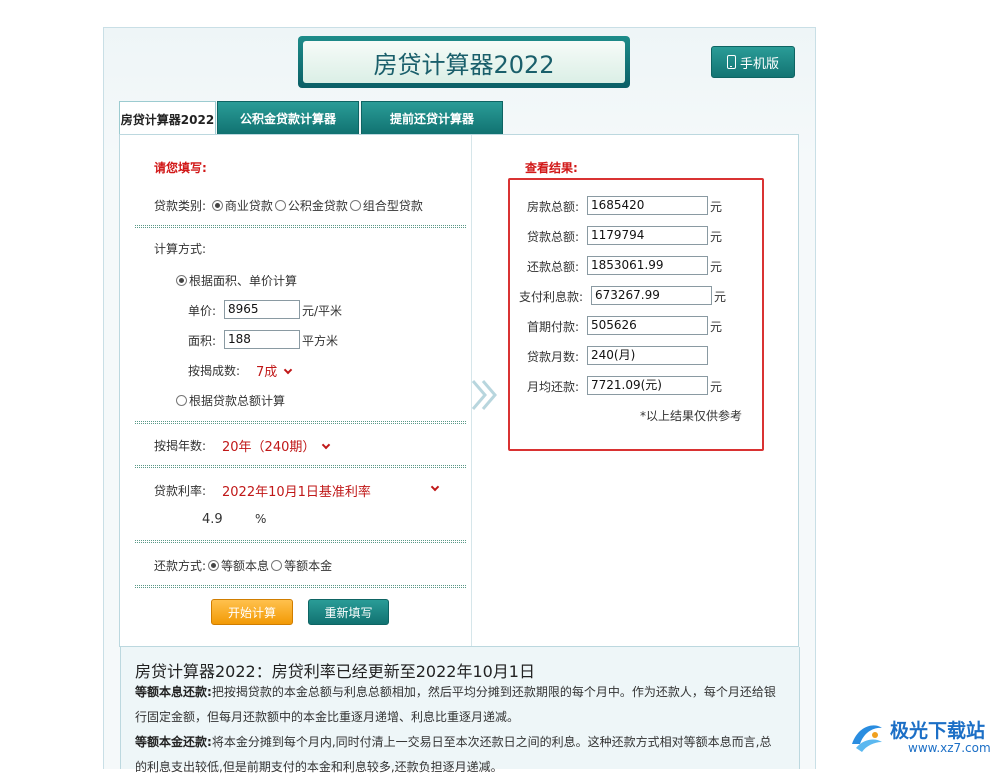  Describe the element at coordinates (296, 492) in the screenshot. I see `rate-select-value: 2022年10月1日基准利率` at that location.